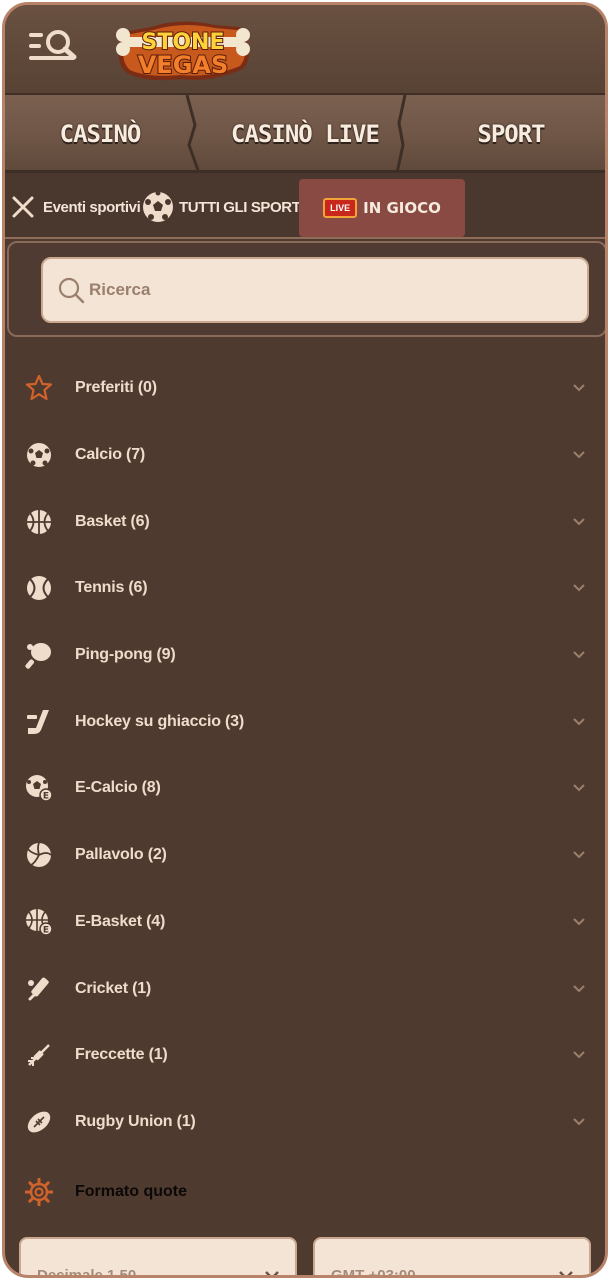  What do you see at coordinates (319, 290) in the screenshot?
I see `search-input` at bounding box center [319, 290].